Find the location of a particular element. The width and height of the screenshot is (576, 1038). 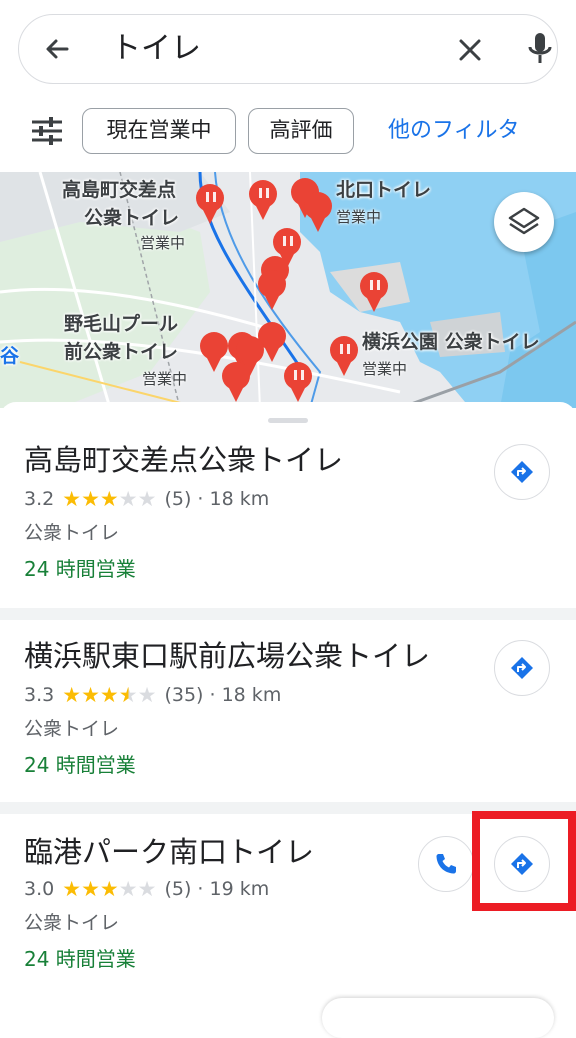

map-label-takashimacho: 高島町交差点 is located at coordinates (119, 190).